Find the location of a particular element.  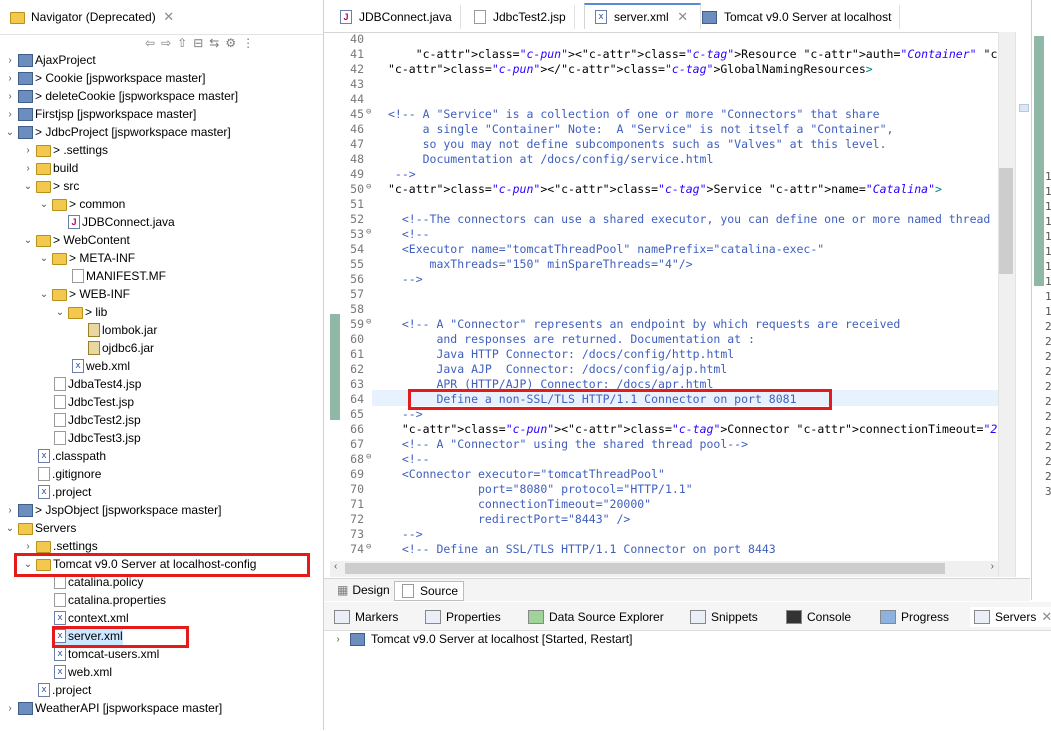

tree-item: › build is located at coordinates (50, 168).